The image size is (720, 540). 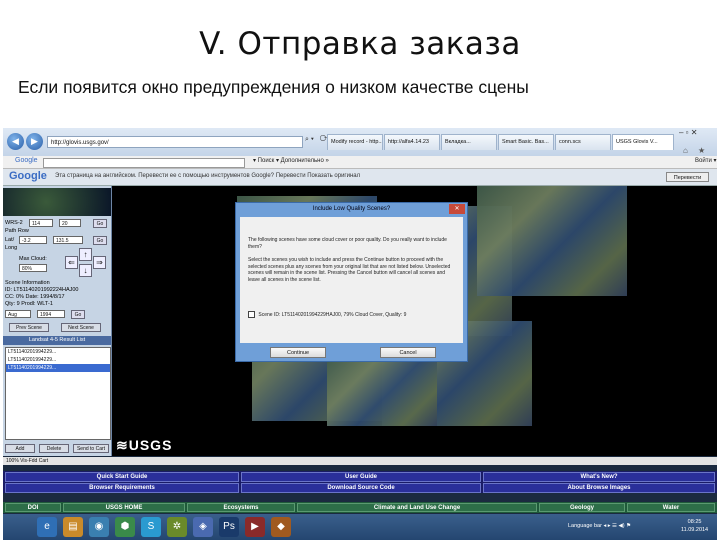 What do you see at coordinates (78, 314) in the screenshot?
I see `date-go-button: Go` at bounding box center [78, 314].